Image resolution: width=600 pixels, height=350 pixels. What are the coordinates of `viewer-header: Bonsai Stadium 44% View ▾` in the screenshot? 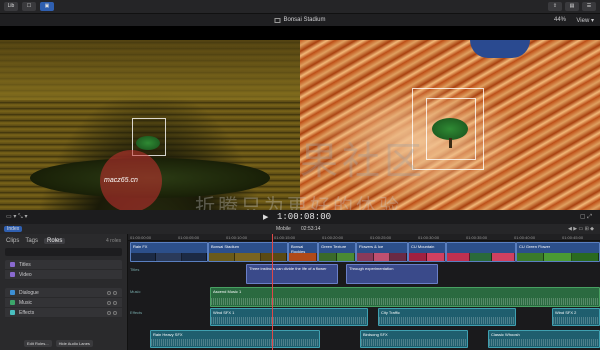 It's located at (300, 20).